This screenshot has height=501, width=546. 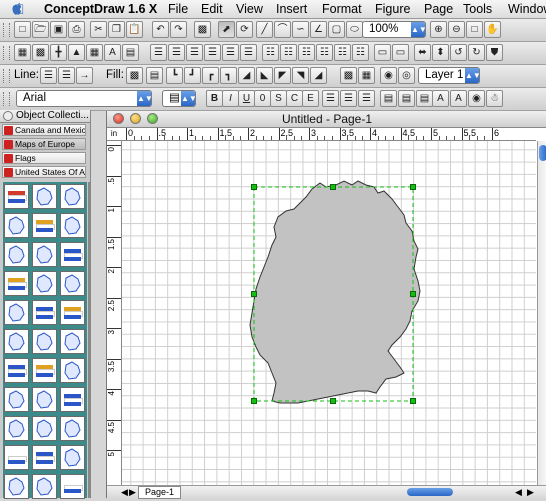 What do you see at coordinates (424, 98) in the screenshot?
I see `valign-bottom-icon: ▤` at bounding box center [424, 98].